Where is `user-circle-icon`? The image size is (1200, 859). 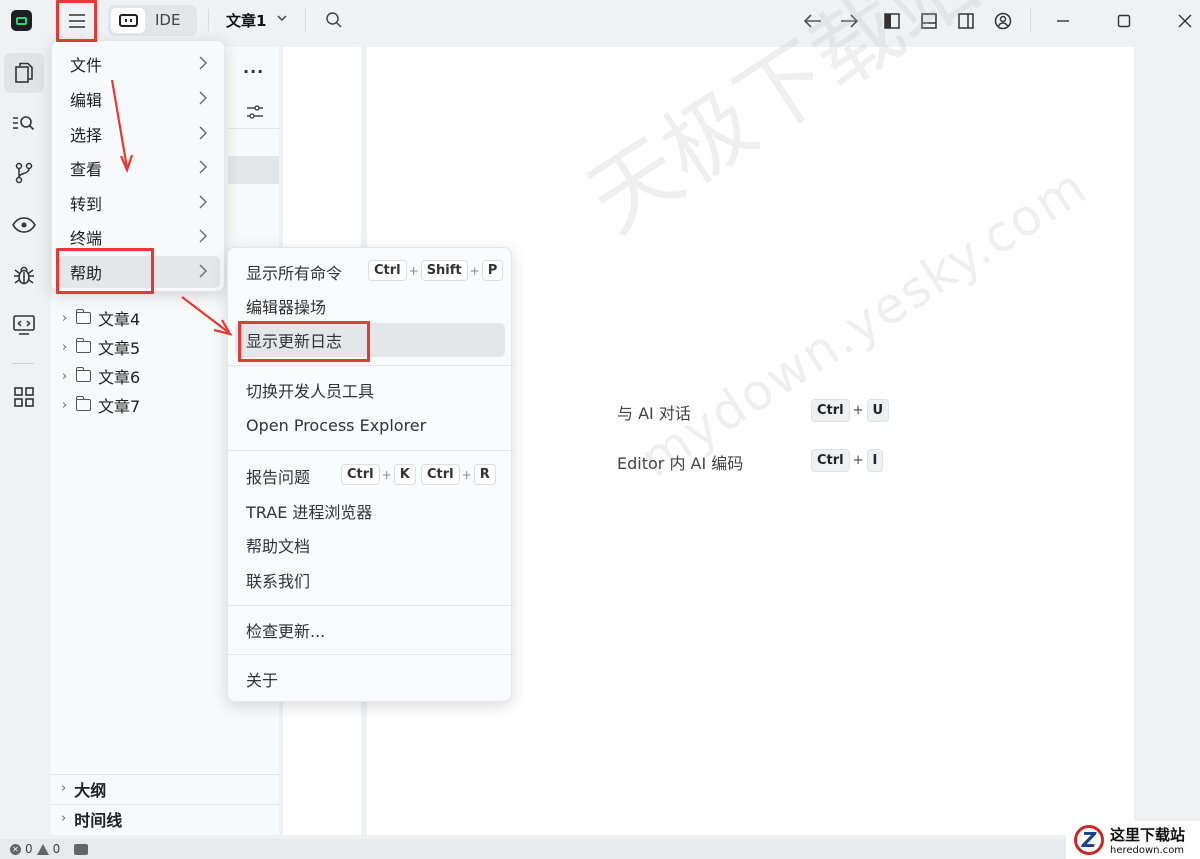
user-circle-icon is located at coordinates (1003, 21).